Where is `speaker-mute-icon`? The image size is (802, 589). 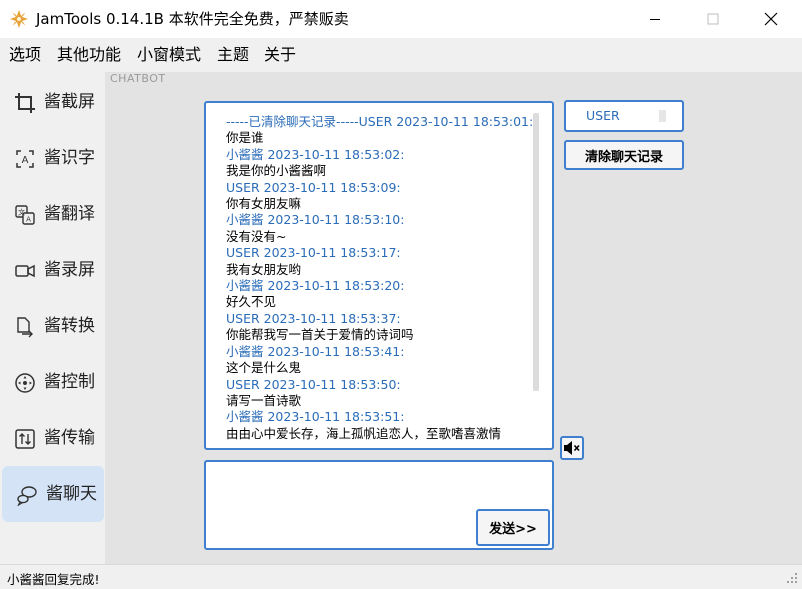
speaker-mute-icon is located at coordinates (572, 448).